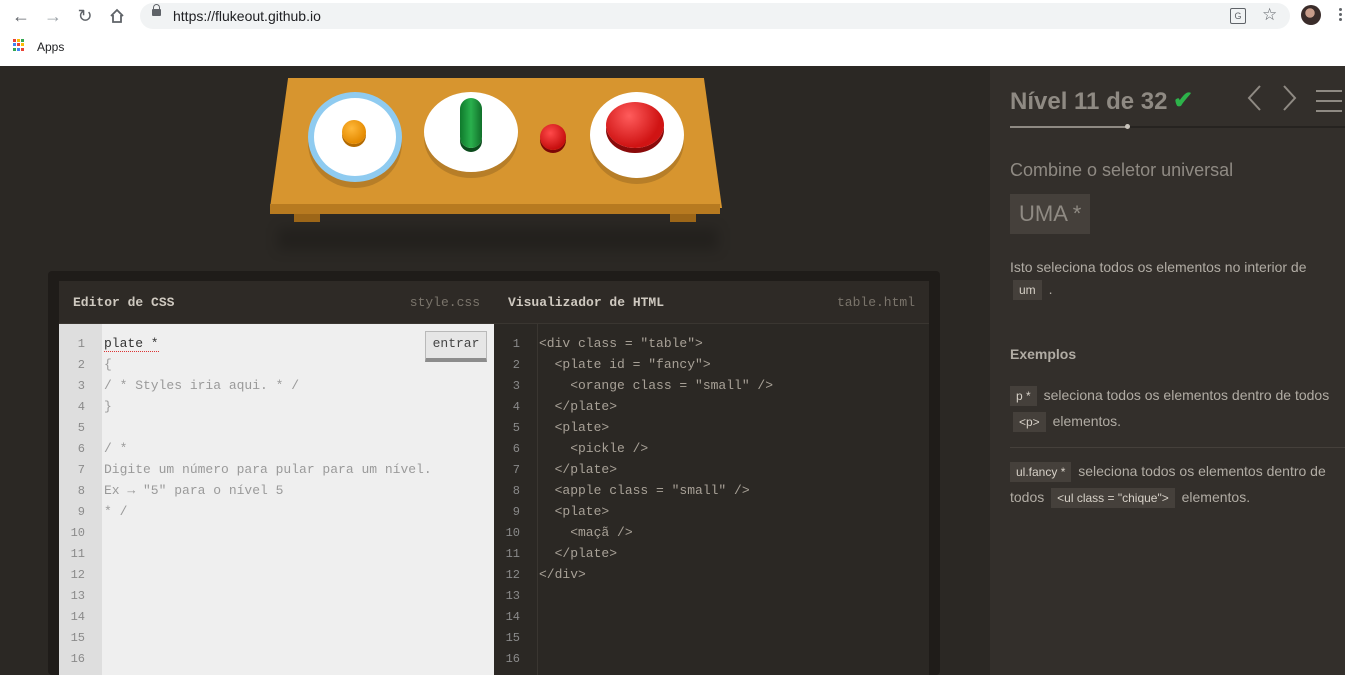 The width and height of the screenshot is (1345, 675). Describe the element at coordinates (516, 365) in the screenshot. I see `line-number: 2` at that location.